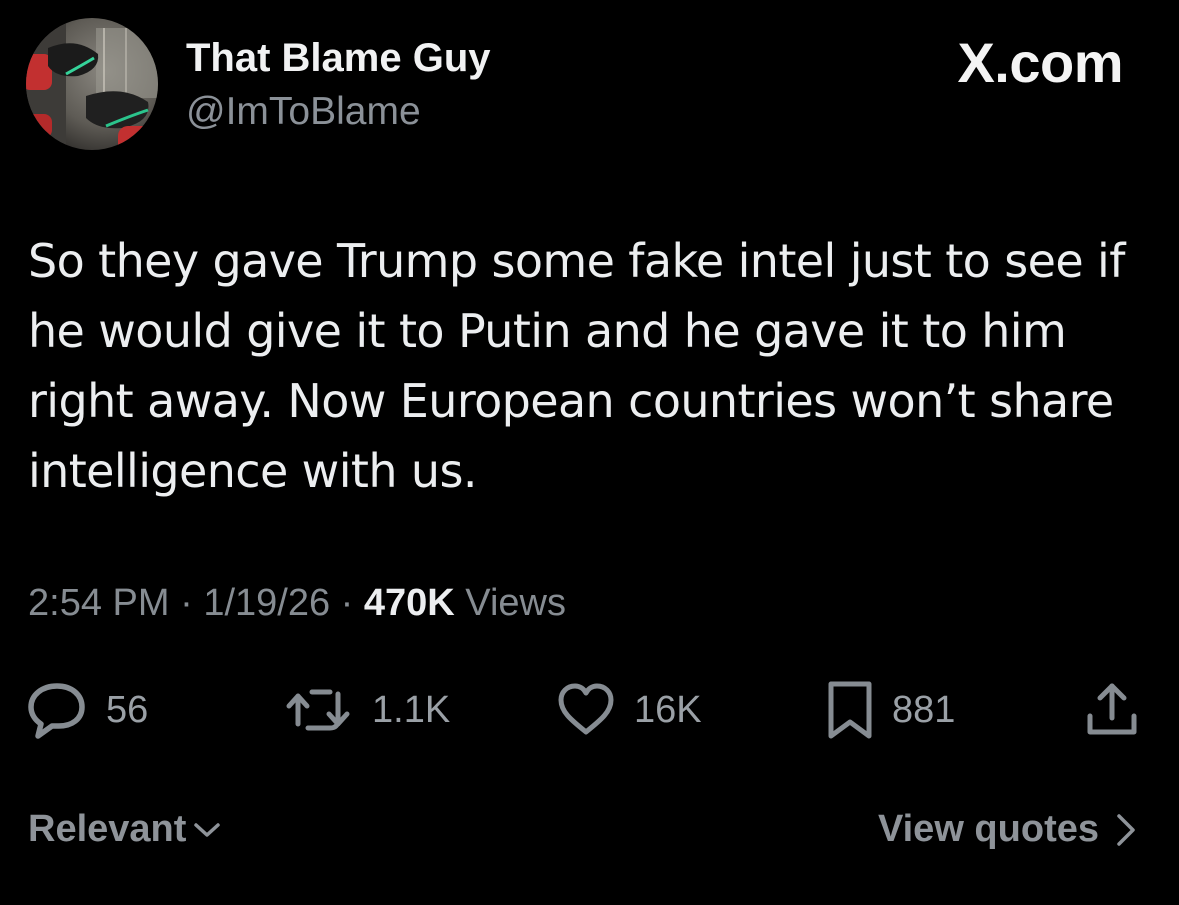  Describe the element at coordinates (207, 829) in the screenshot. I see `chevron-down-icon` at that location.